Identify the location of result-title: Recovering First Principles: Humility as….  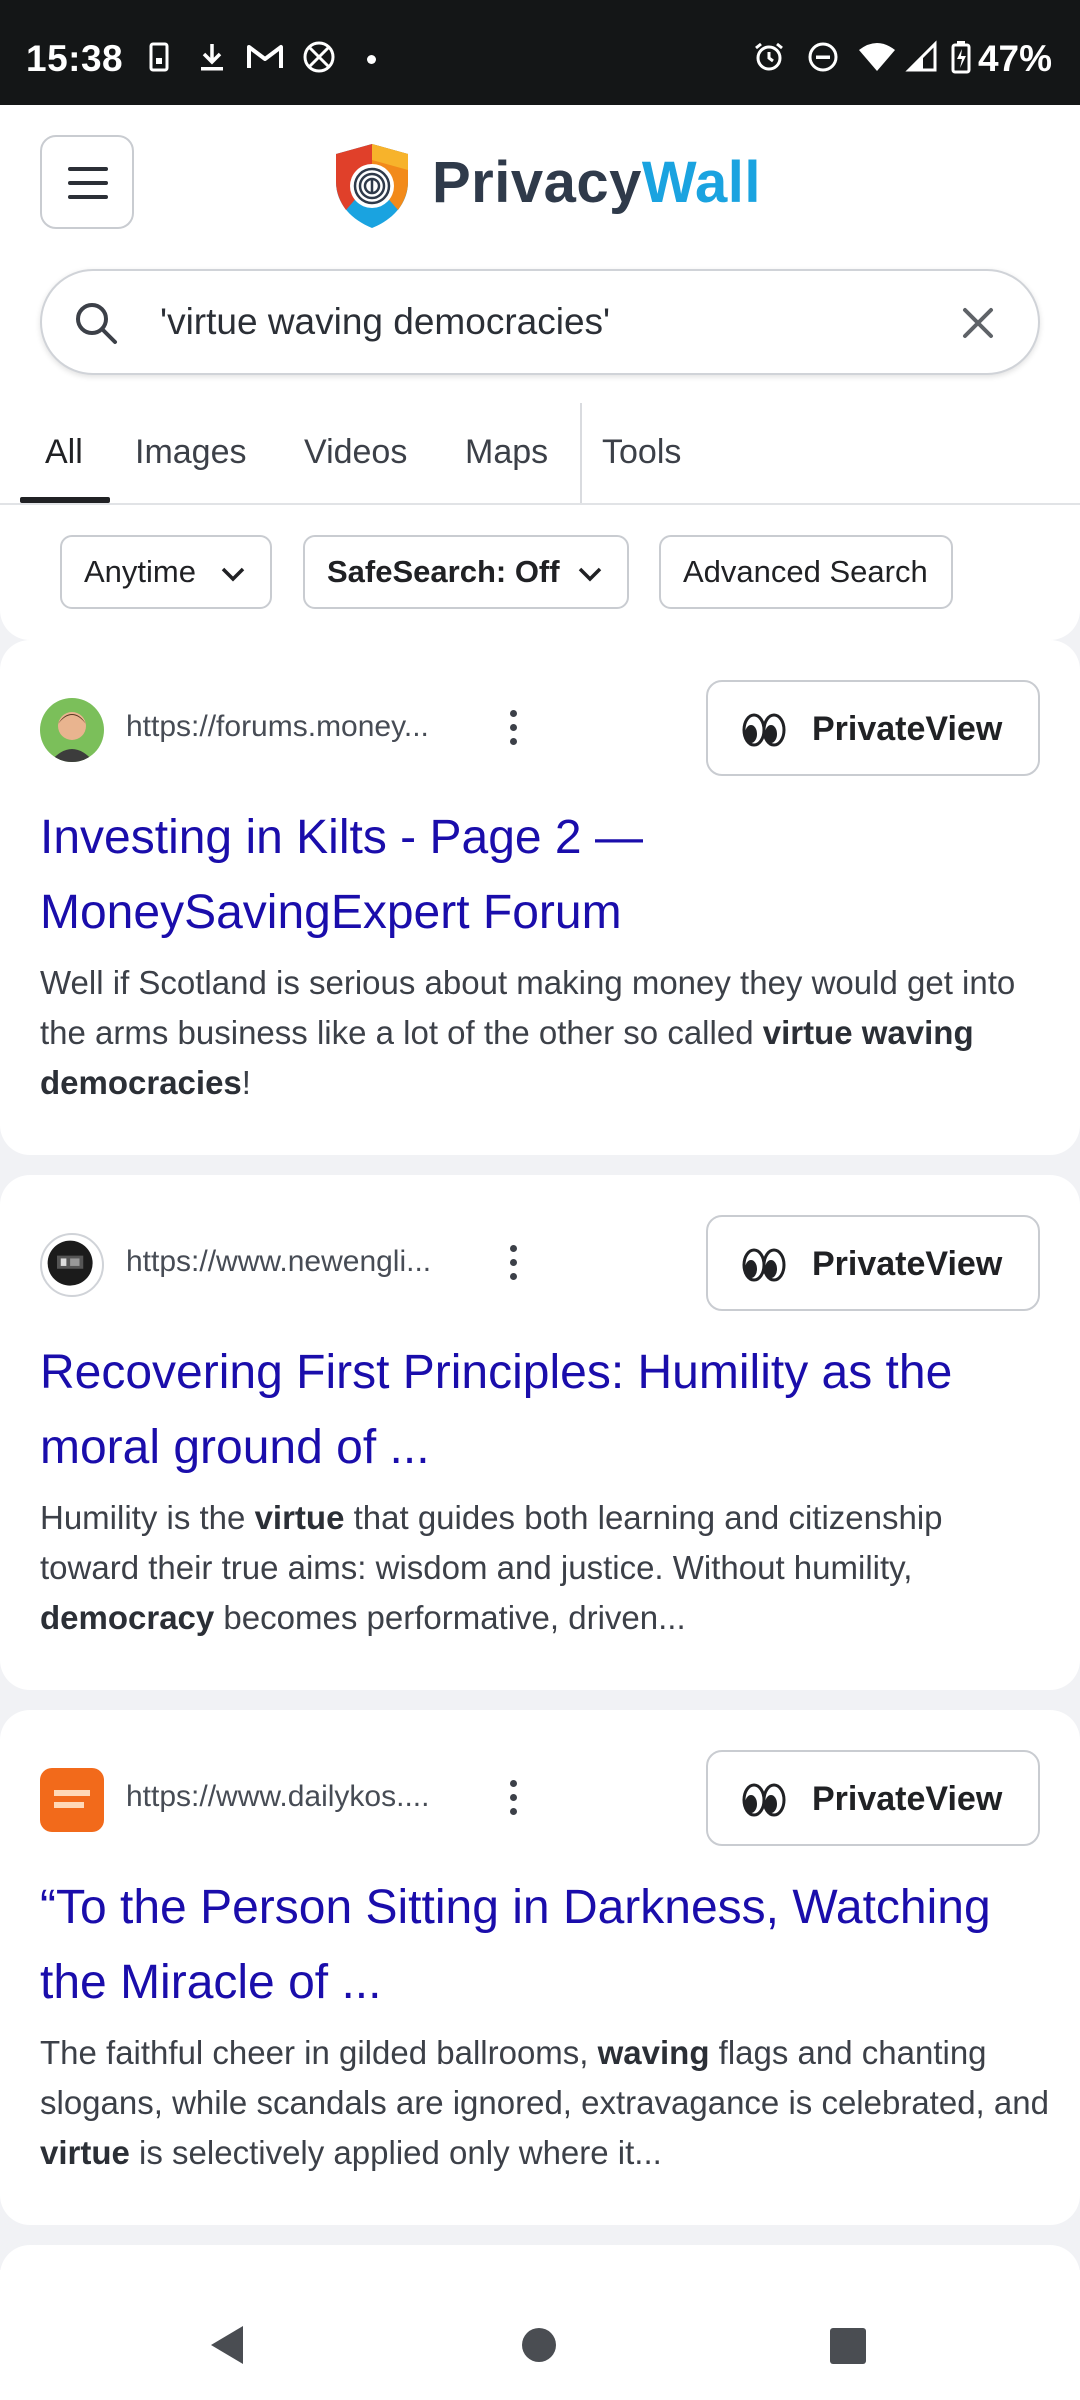
(545, 1410).